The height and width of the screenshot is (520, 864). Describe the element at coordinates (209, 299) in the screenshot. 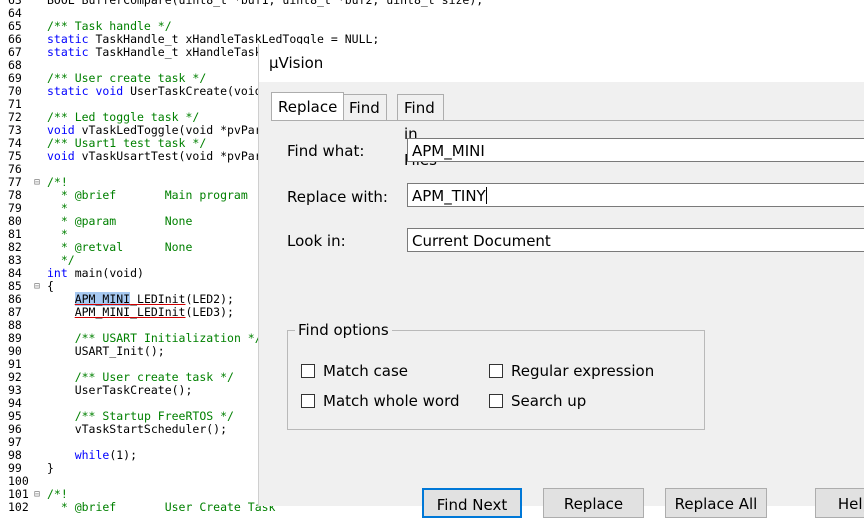

I see `code-token: (LED2);` at that location.